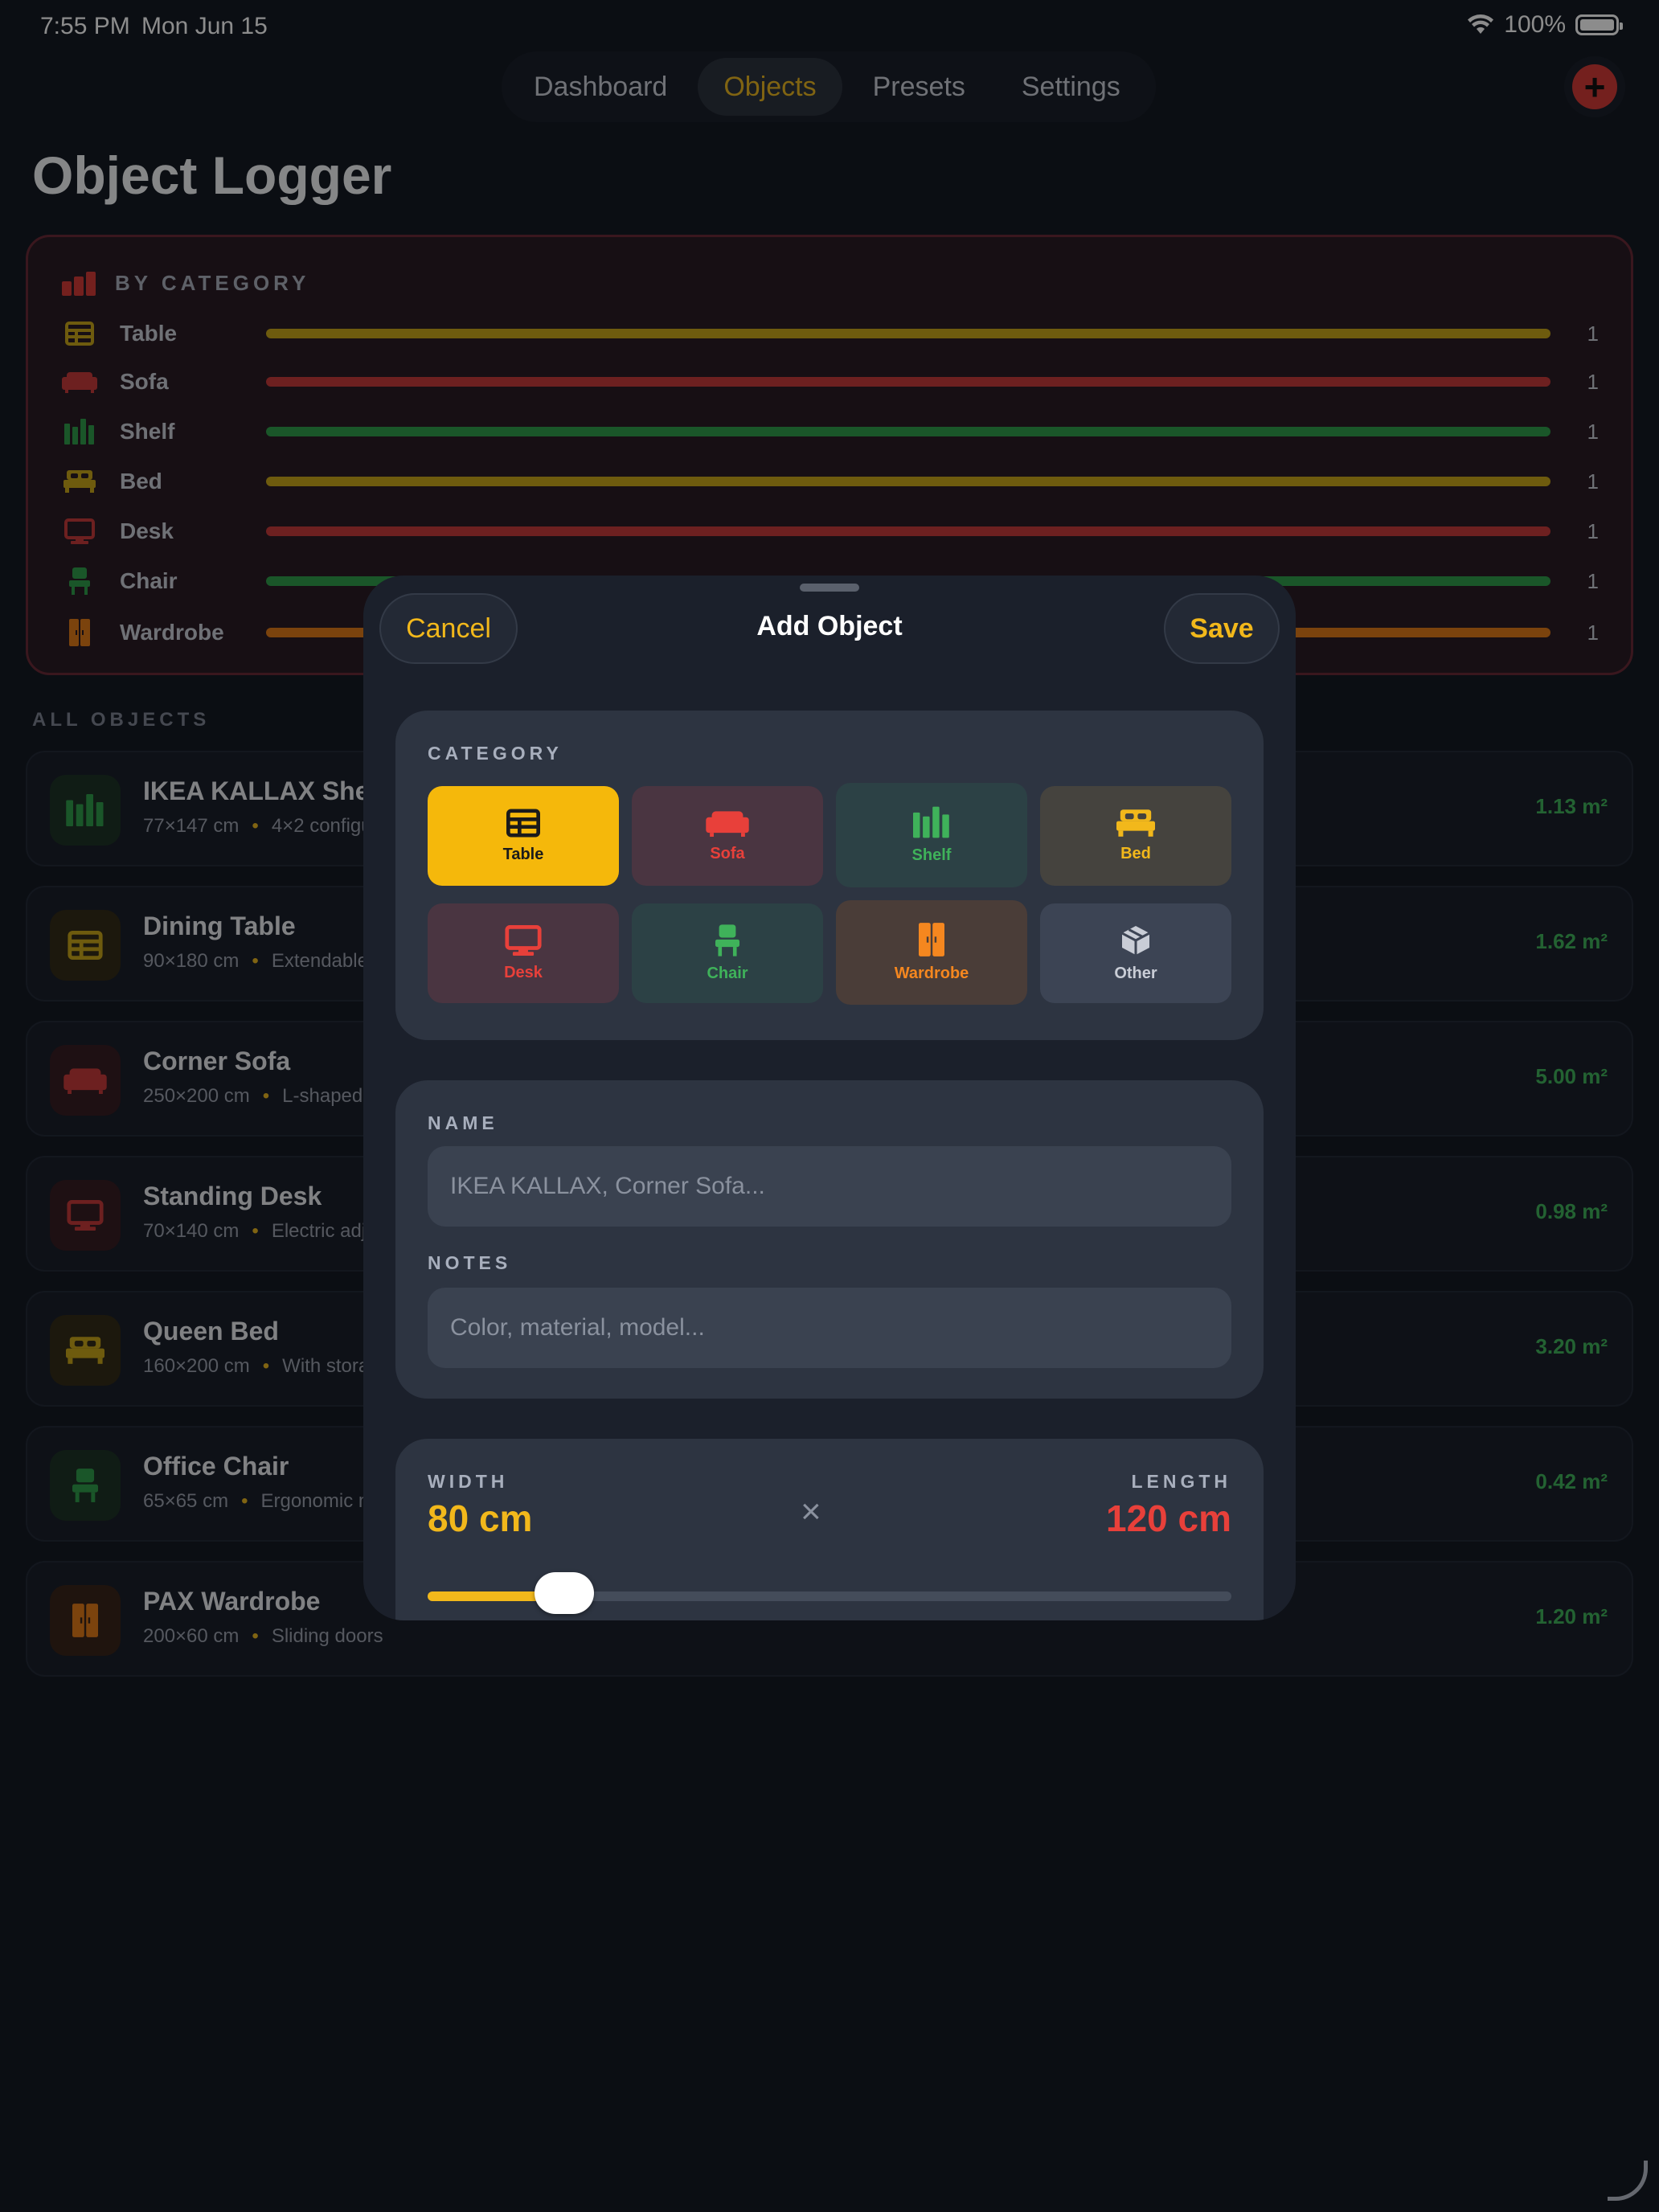  Describe the element at coordinates (1135, 836) in the screenshot. I see `category-option-bed: Bed` at that location.